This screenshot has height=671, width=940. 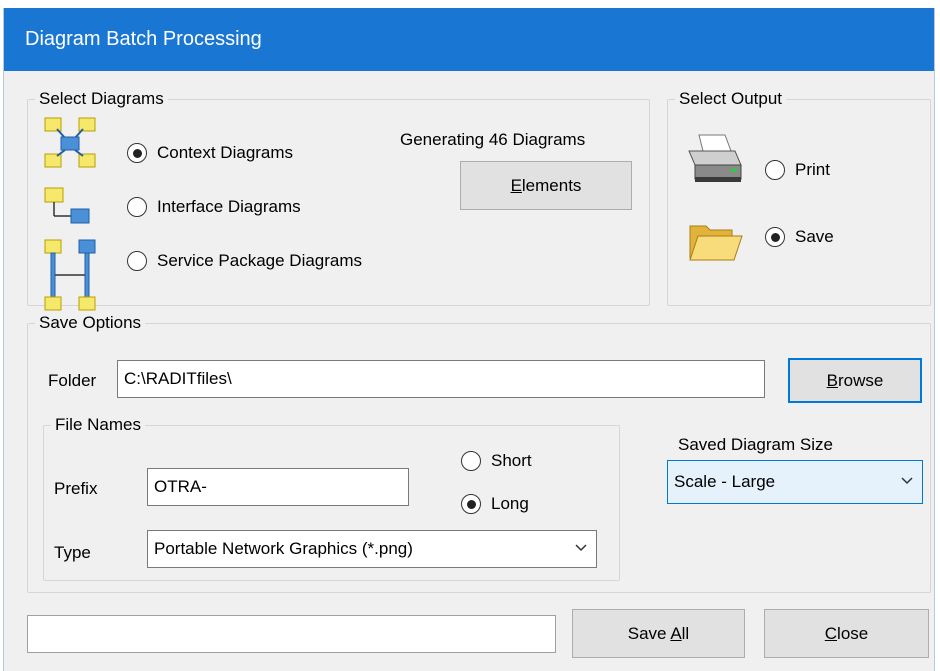 What do you see at coordinates (90, 323) in the screenshot?
I see `save-options-label: Save Options` at bounding box center [90, 323].